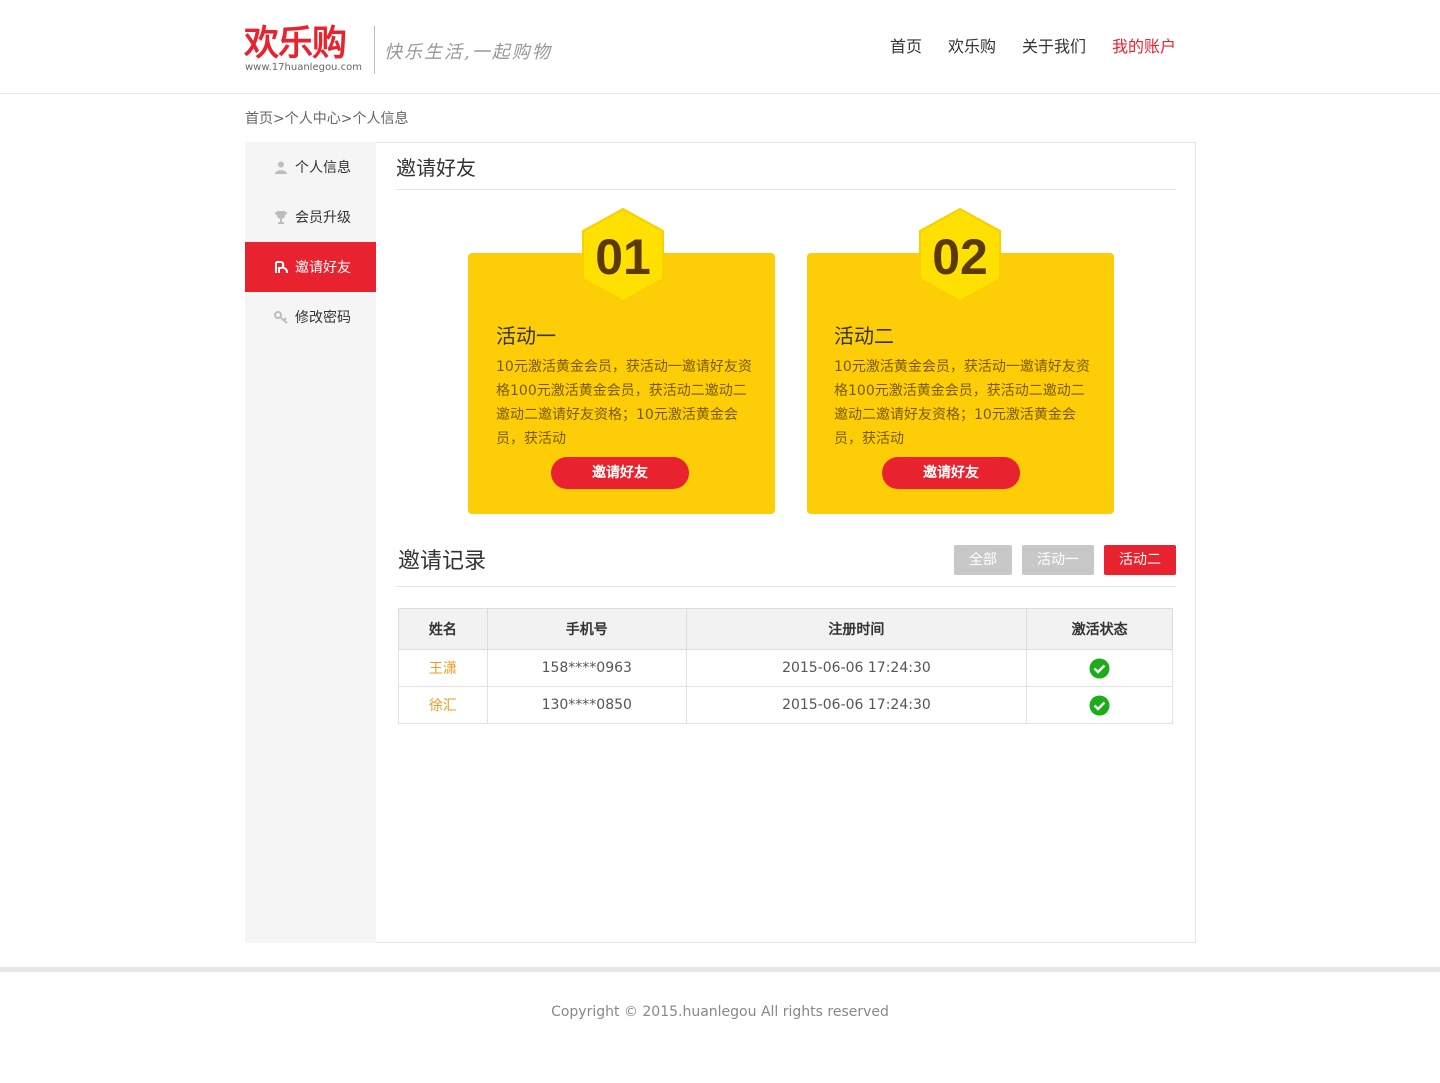  Describe the element at coordinates (983, 560) in the screenshot. I see `filter-all-button: 全部` at that location.